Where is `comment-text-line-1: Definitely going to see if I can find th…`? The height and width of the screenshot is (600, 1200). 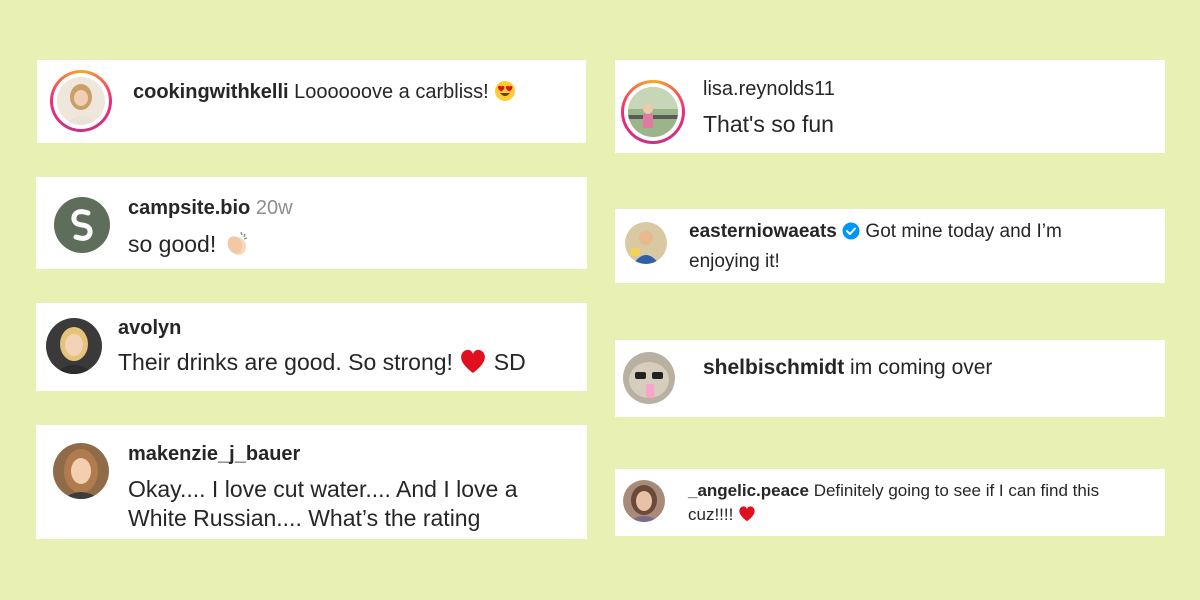
comment-text-line-1: Definitely going to see if I can find th… is located at coordinates (956, 490).